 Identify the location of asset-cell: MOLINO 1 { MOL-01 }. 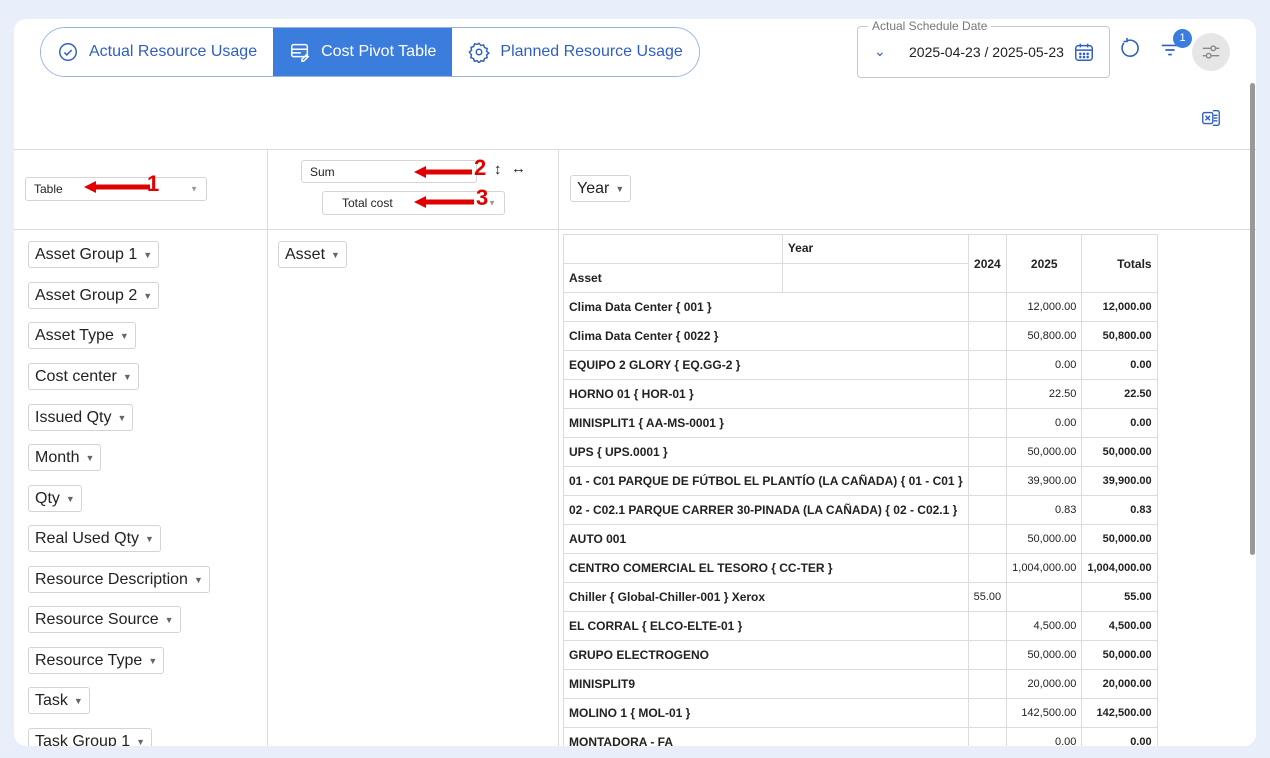
(766, 713).